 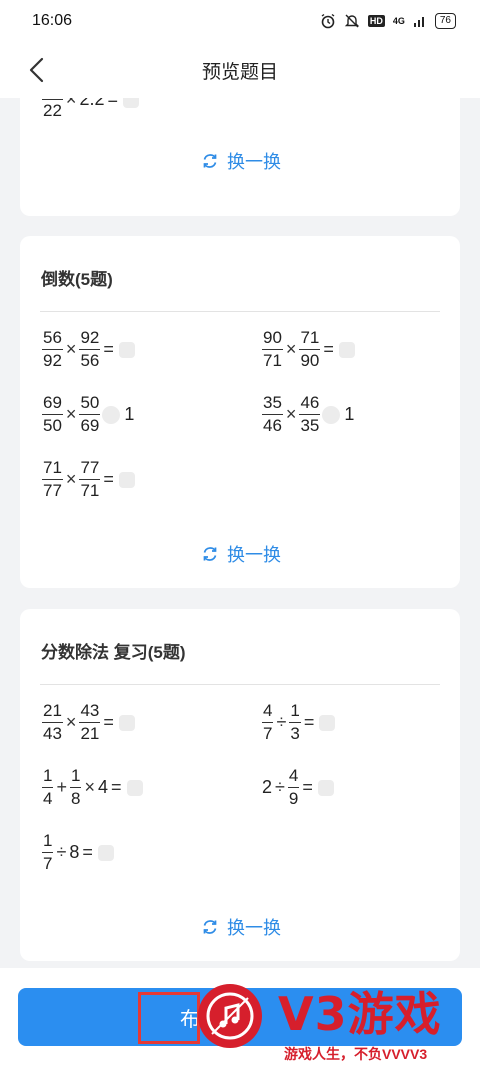 I want to click on fraction: 43 21, so click(x=90, y=722).